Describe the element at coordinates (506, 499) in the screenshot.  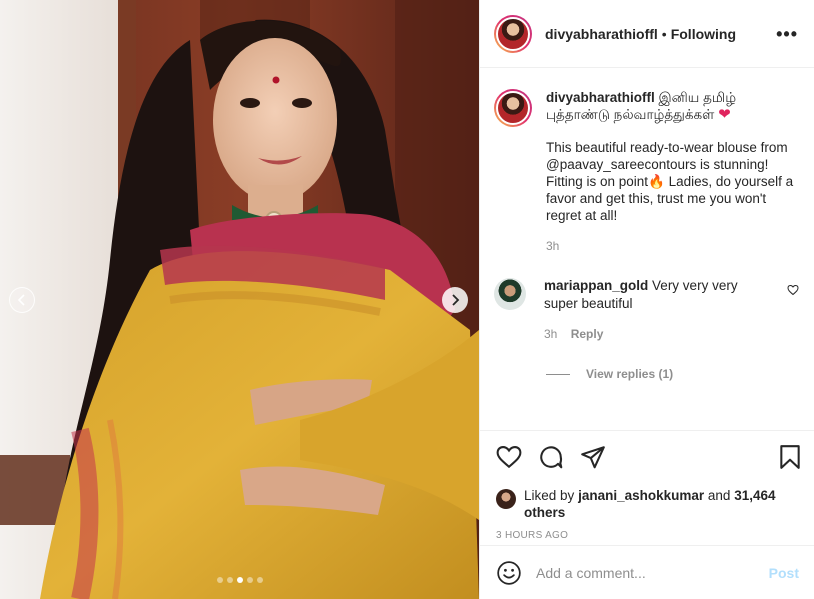
I see `liker-avatar` at that location.